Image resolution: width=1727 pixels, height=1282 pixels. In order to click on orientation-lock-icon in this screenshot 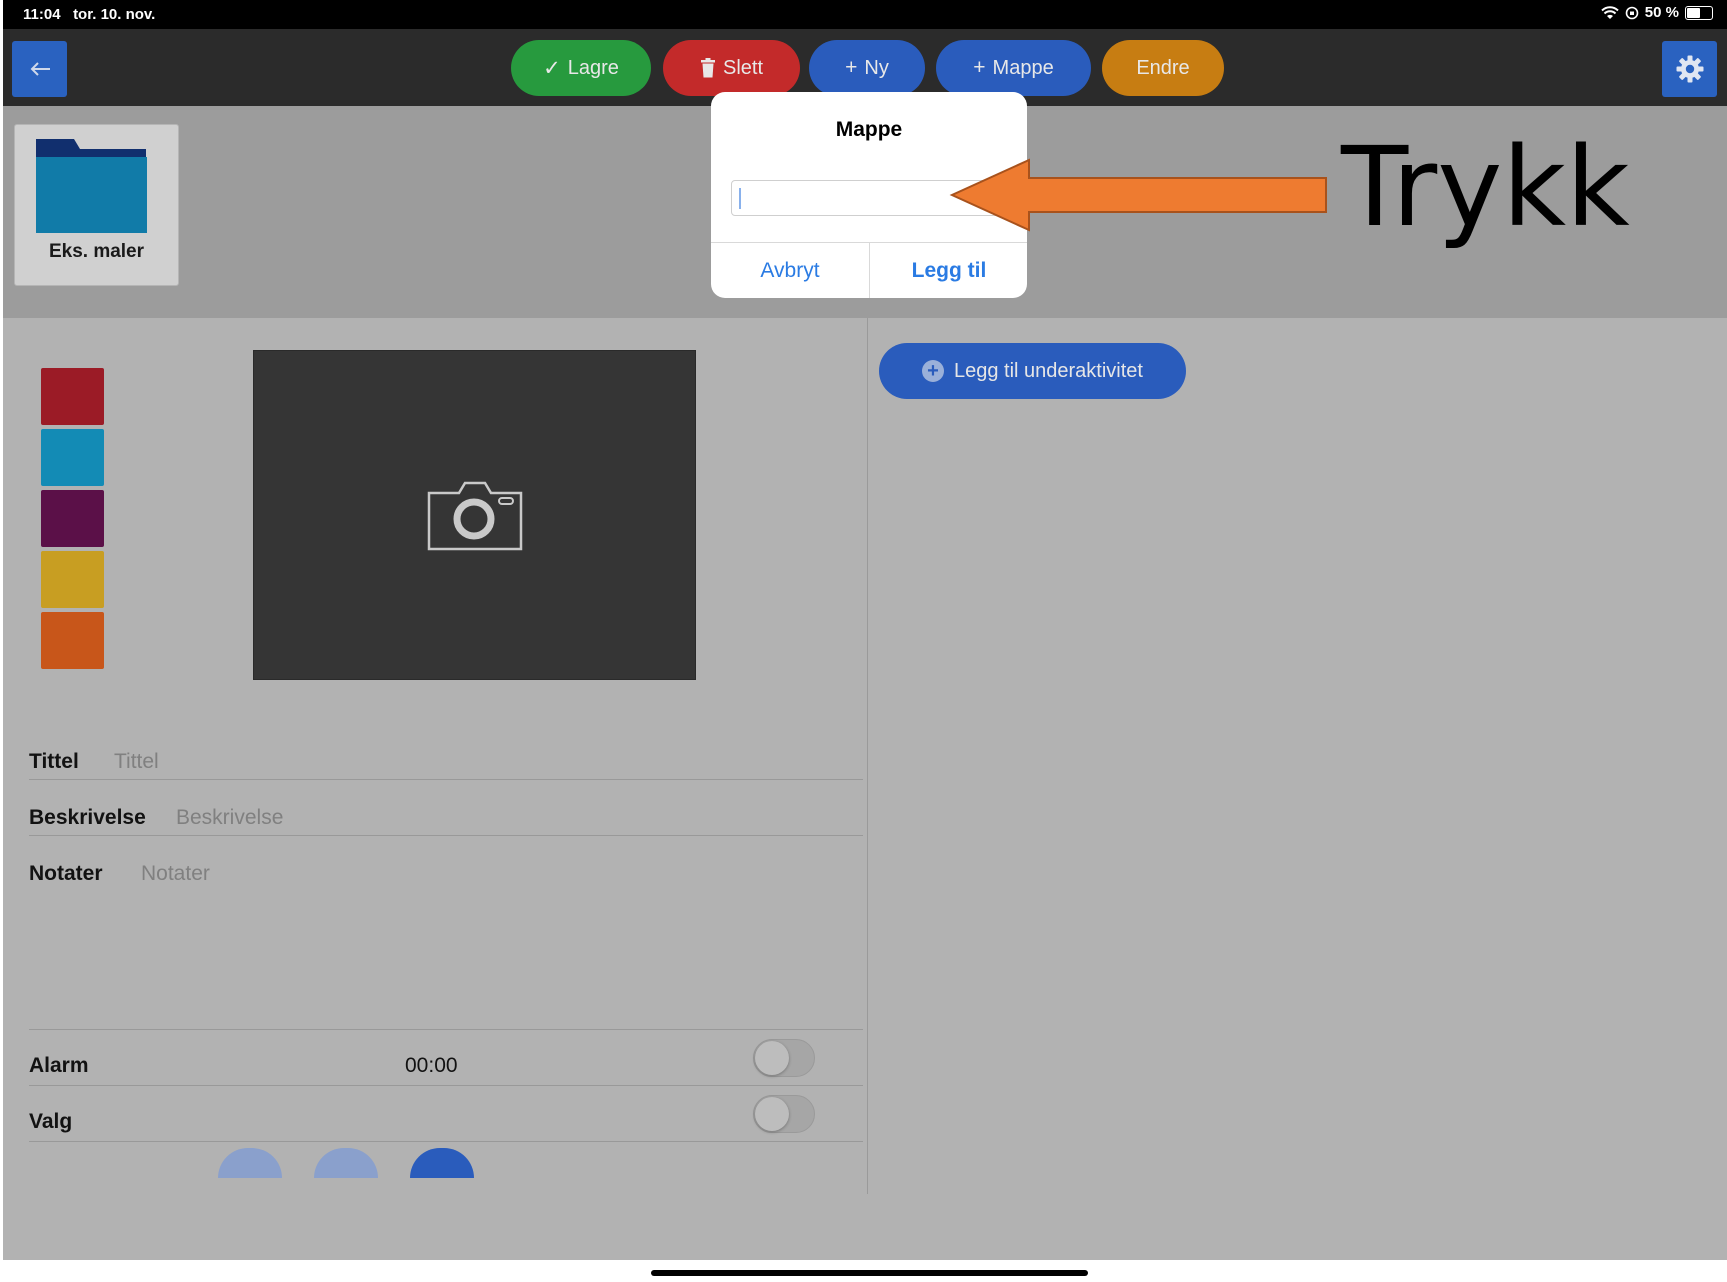, I will do `click(1632, 12)`.